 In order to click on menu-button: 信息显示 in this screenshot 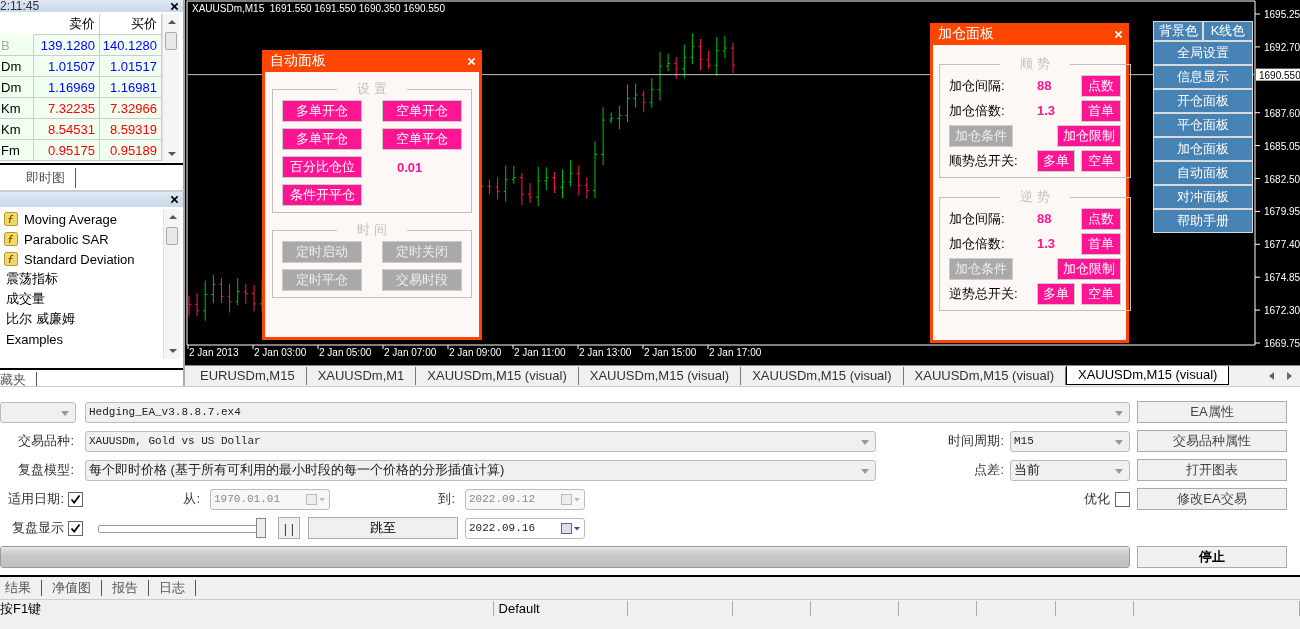, I will do `click(1203, 77)`.